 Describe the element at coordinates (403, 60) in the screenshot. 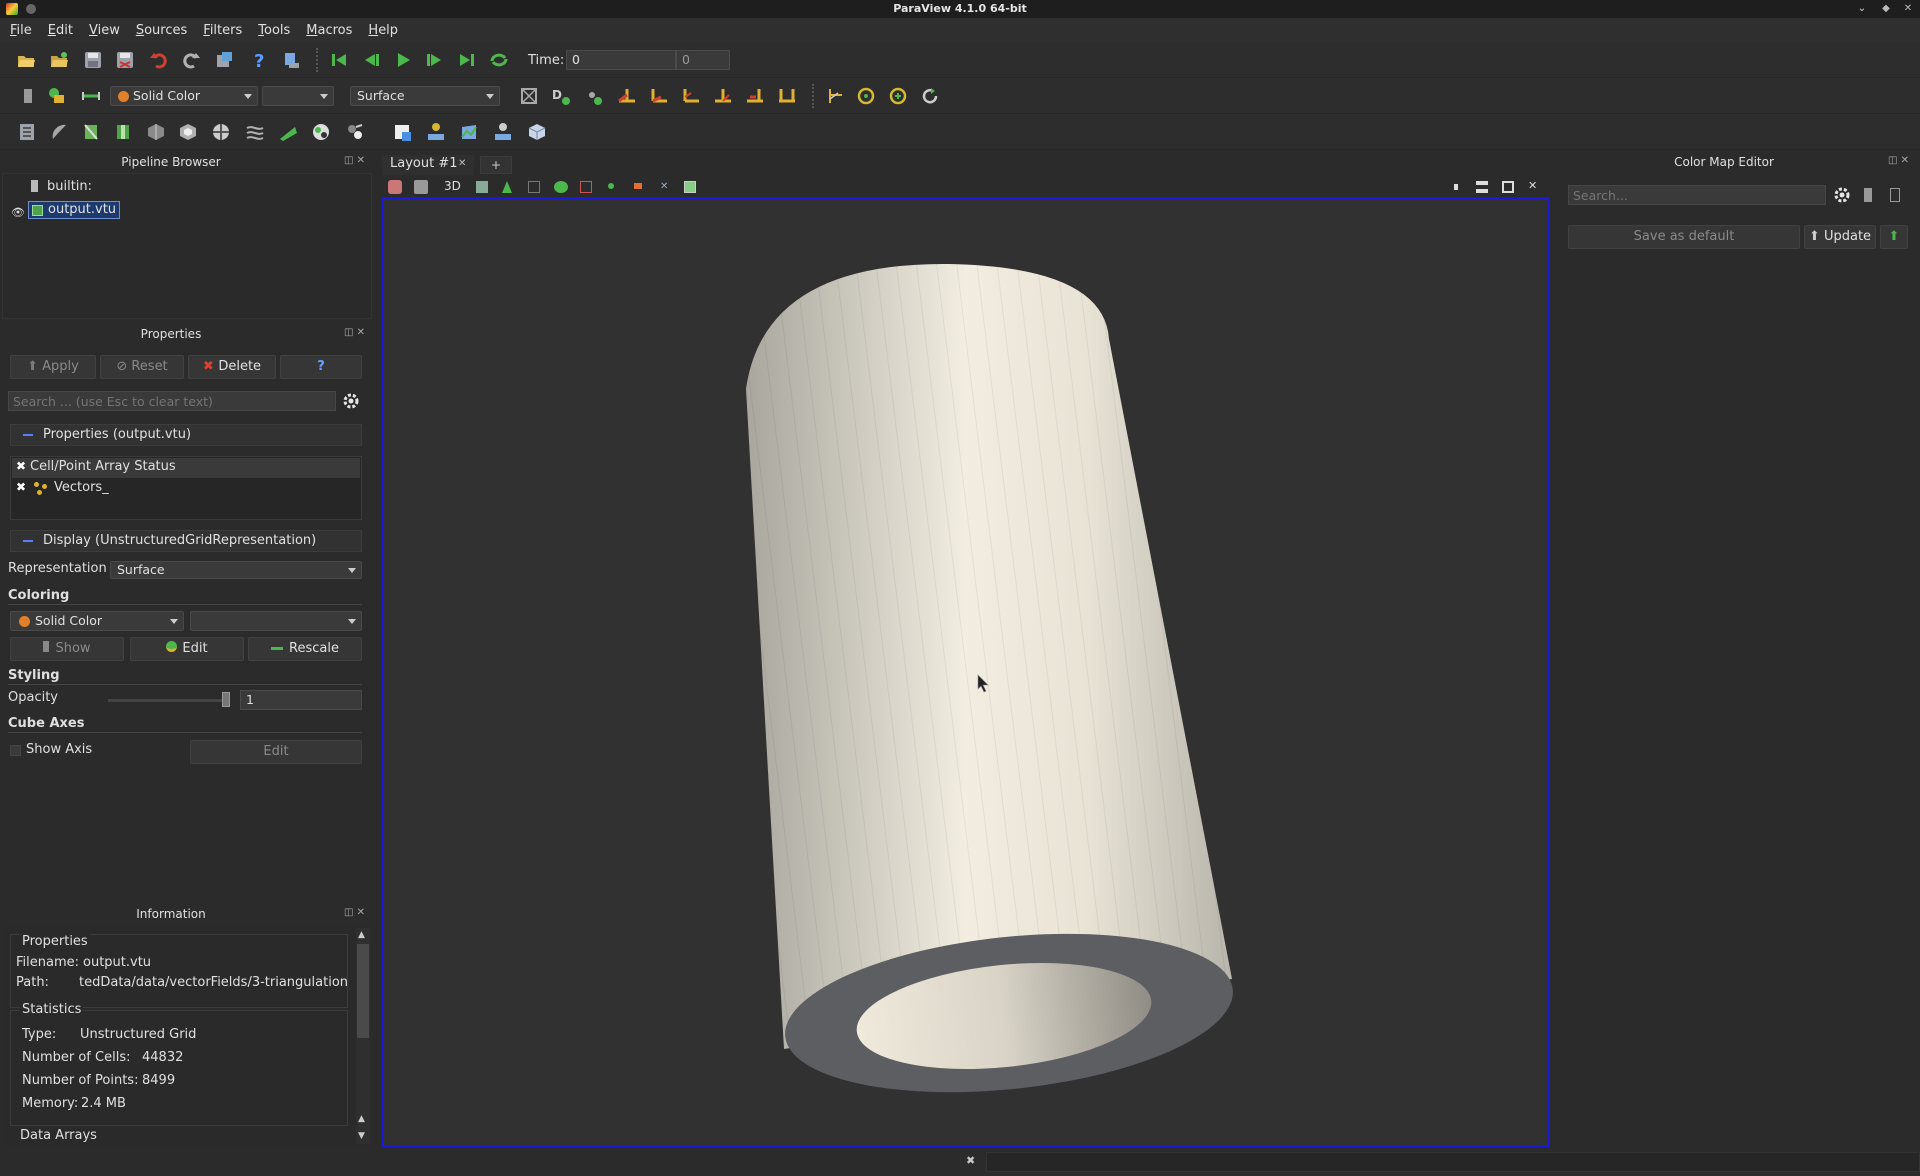

I see `play-icon` at that location.